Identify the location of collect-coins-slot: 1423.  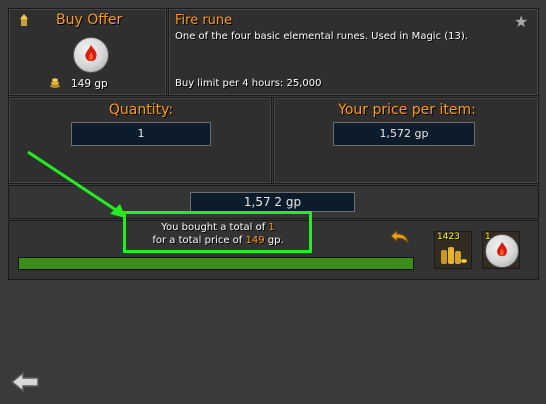
(453, 250).